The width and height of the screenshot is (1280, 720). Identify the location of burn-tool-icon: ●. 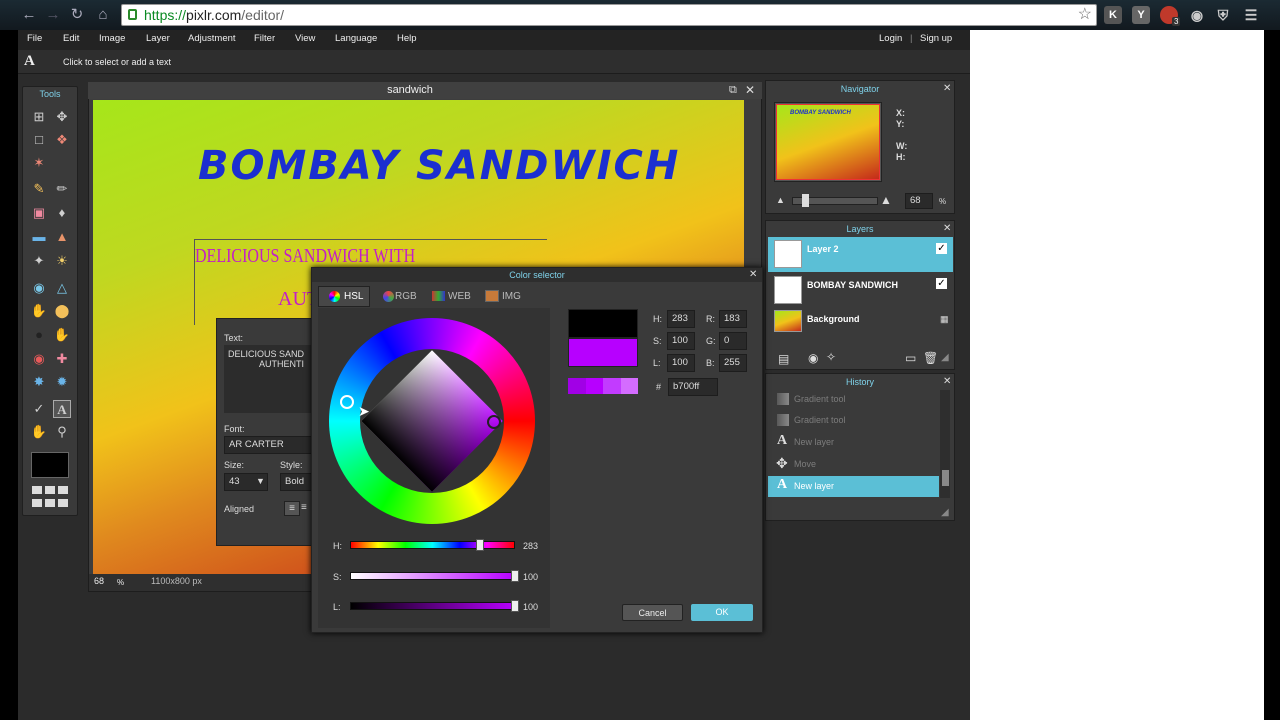
(39, 335).